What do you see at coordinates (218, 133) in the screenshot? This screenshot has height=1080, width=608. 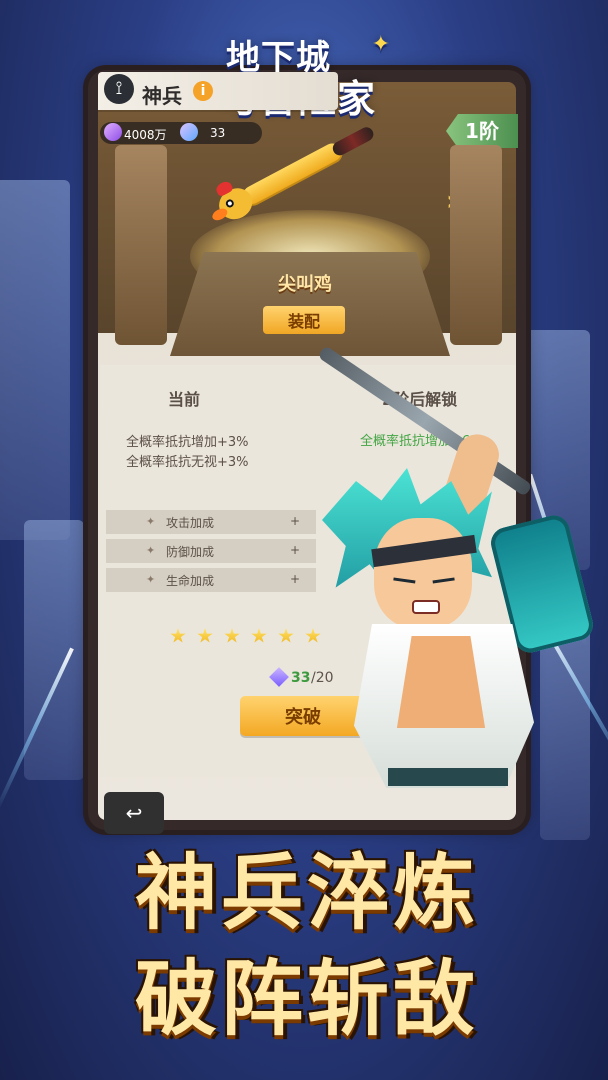 I see `crystal-value: 33` at bounding box center [218, 133].